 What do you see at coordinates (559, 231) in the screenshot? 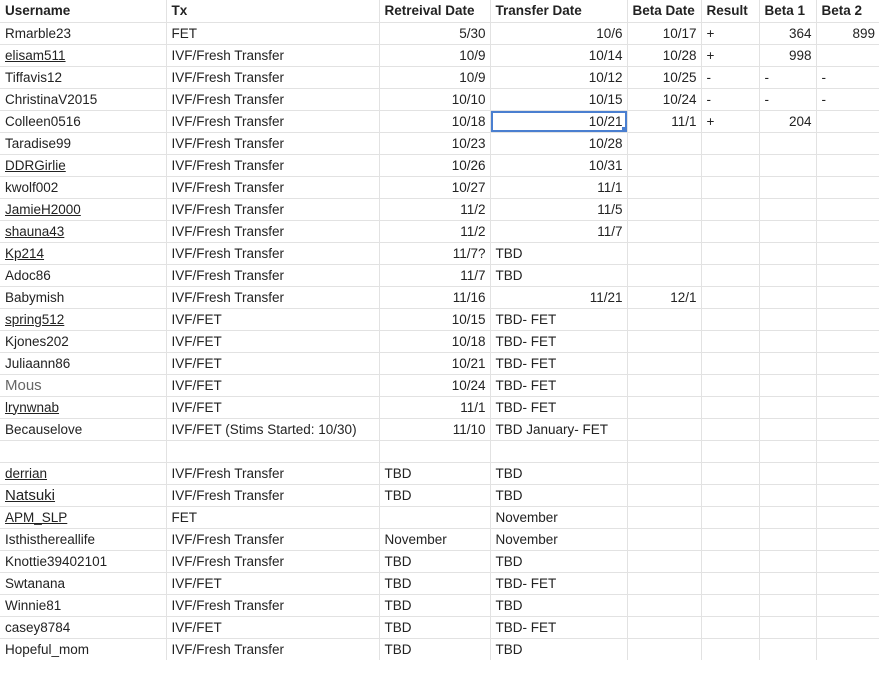
I see `cell-transfer-date: 11/7` at bounding box center [559, 231].